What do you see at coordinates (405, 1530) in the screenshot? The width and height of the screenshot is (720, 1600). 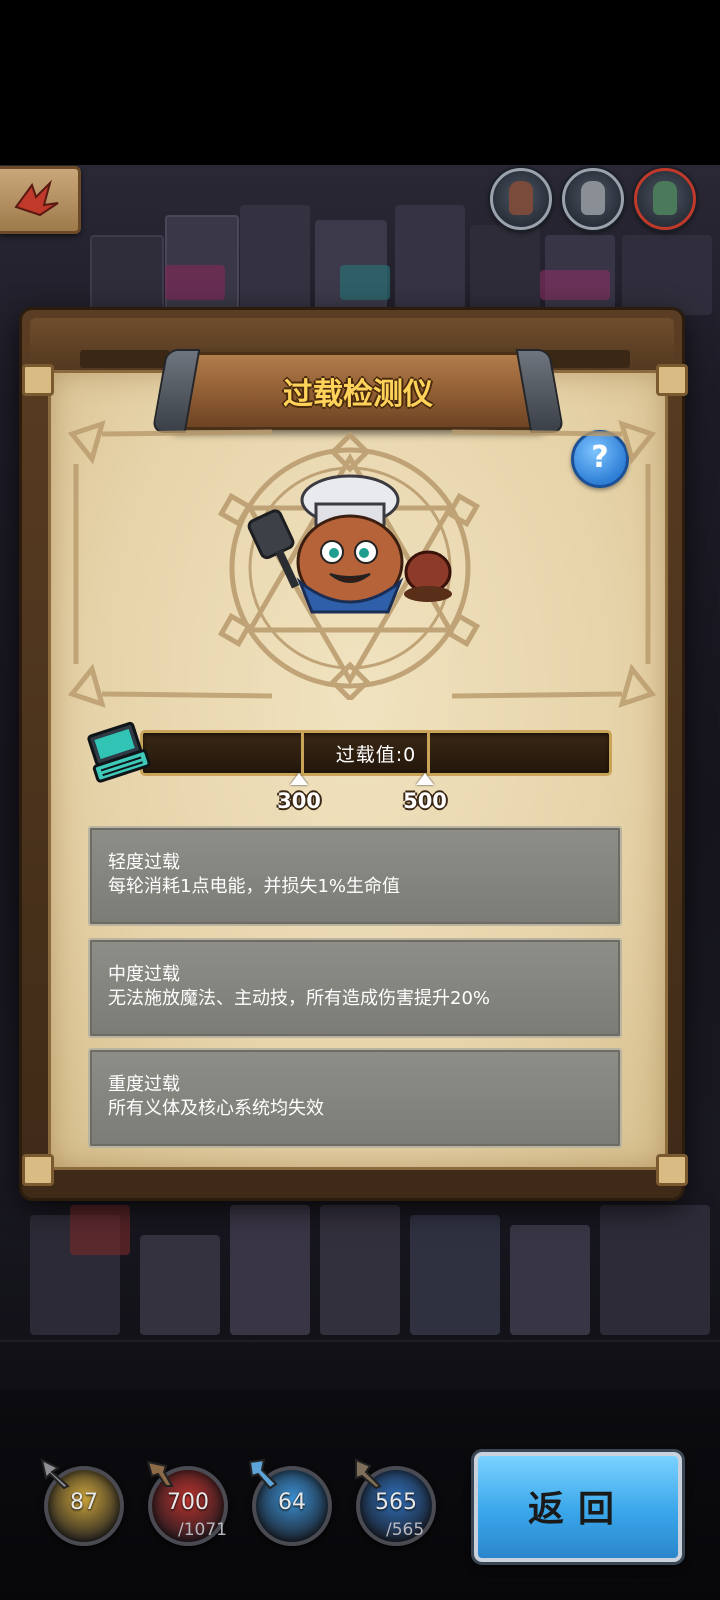 I see `energy-max: /565` at bounding box center [405, 1530].